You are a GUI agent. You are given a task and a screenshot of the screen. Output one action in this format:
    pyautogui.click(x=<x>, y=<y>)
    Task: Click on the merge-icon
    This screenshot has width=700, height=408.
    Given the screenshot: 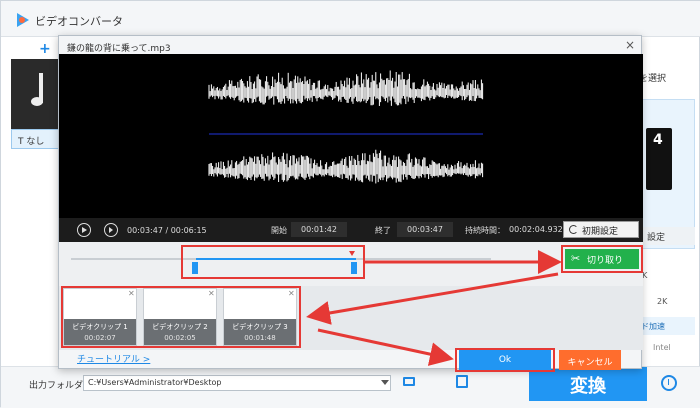 What is the action you would take?
    pyautogui.click(x=462, y=381)
    